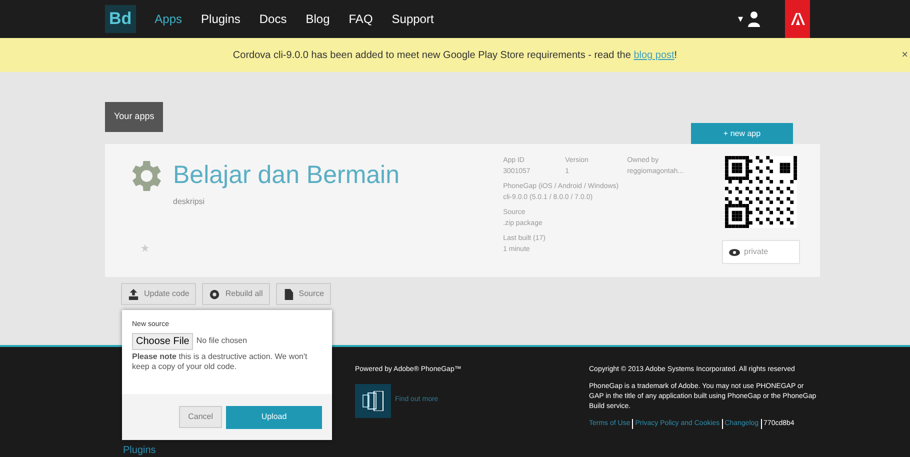  I want to click on choose-file-button: Choose File, so click(163, 341).